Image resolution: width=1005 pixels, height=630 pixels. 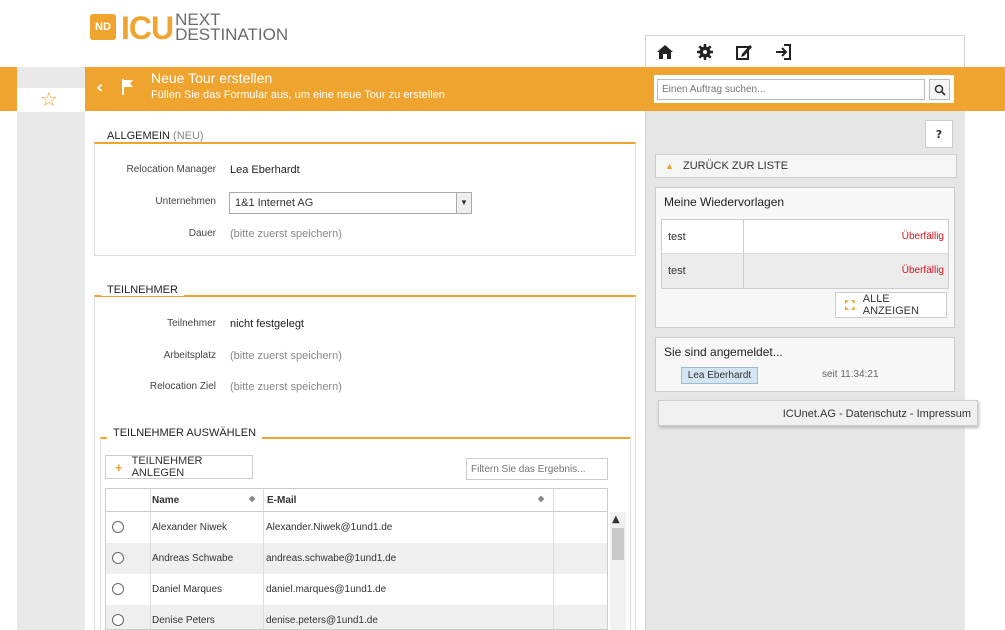 I want to click on filter-input, so click(x=537, y=469).